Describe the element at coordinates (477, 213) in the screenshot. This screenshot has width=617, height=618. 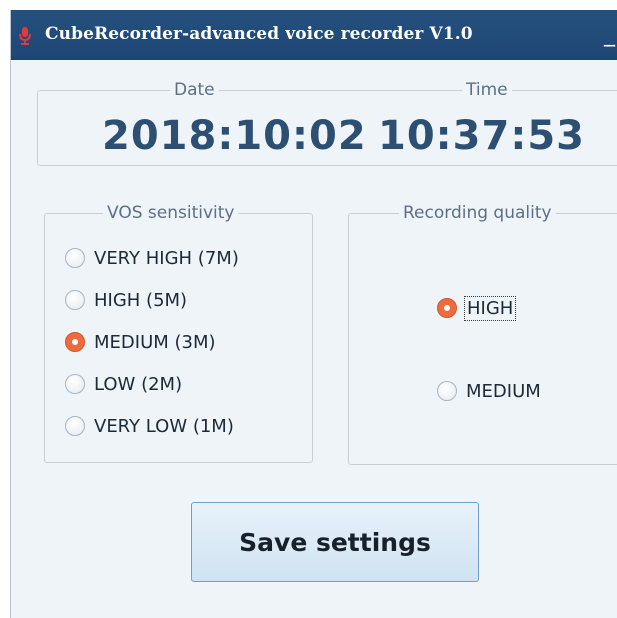
I see `recording-quality-legend: Recording quality` at that location.